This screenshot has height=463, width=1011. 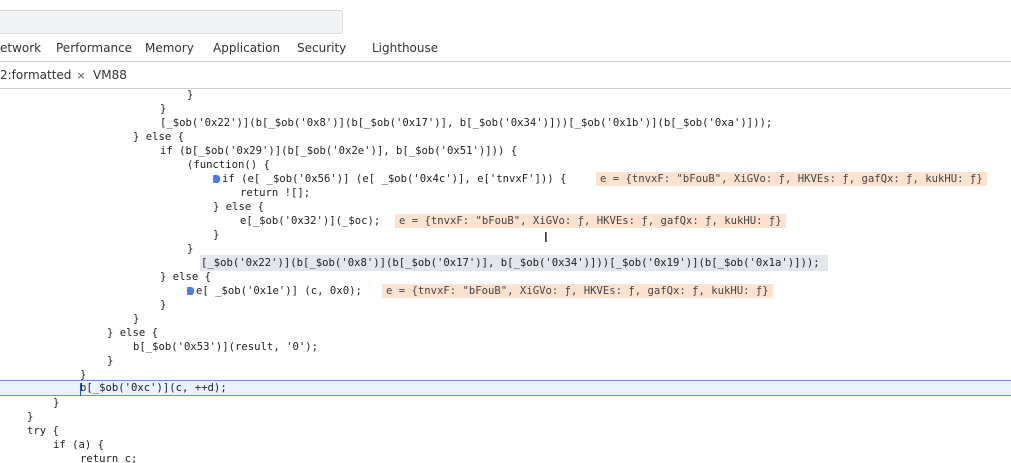 What do you see at coordinates (321, 48) in the screenshot?
I see `tab-security: Security` at bounding box center [321, 48].